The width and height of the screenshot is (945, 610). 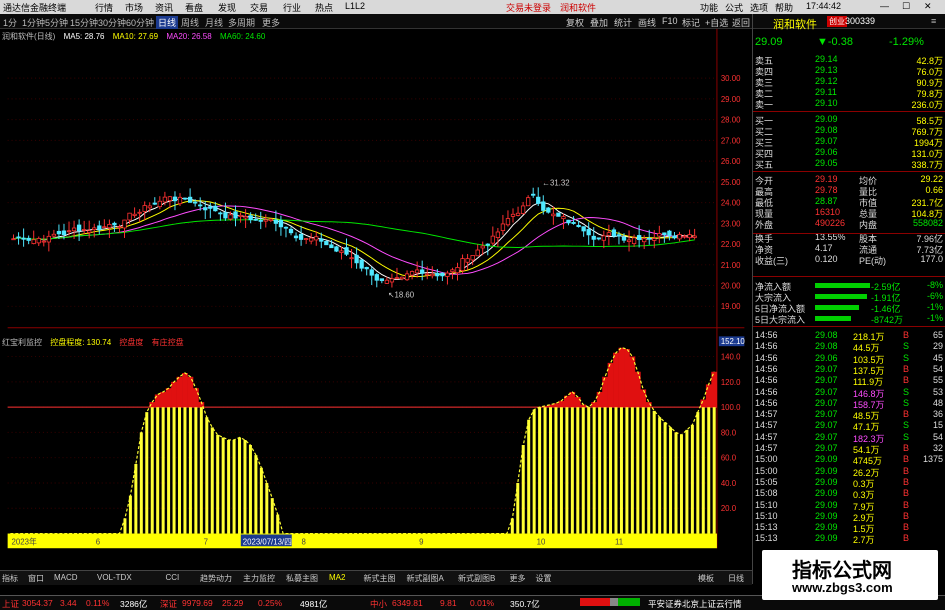 I want to click on draw-button: 画线, so click(x=647, y=22).